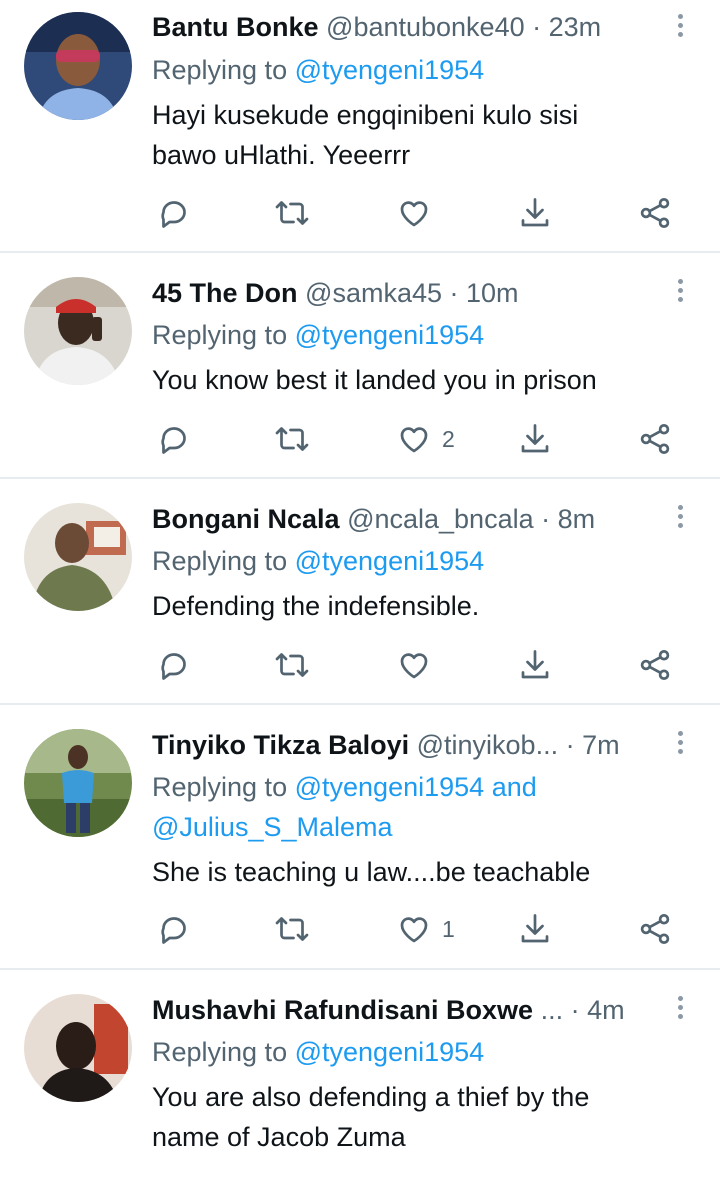 This screenshot has width=720, height=1179. I want to click on like-button: 2, so click(425, 439).